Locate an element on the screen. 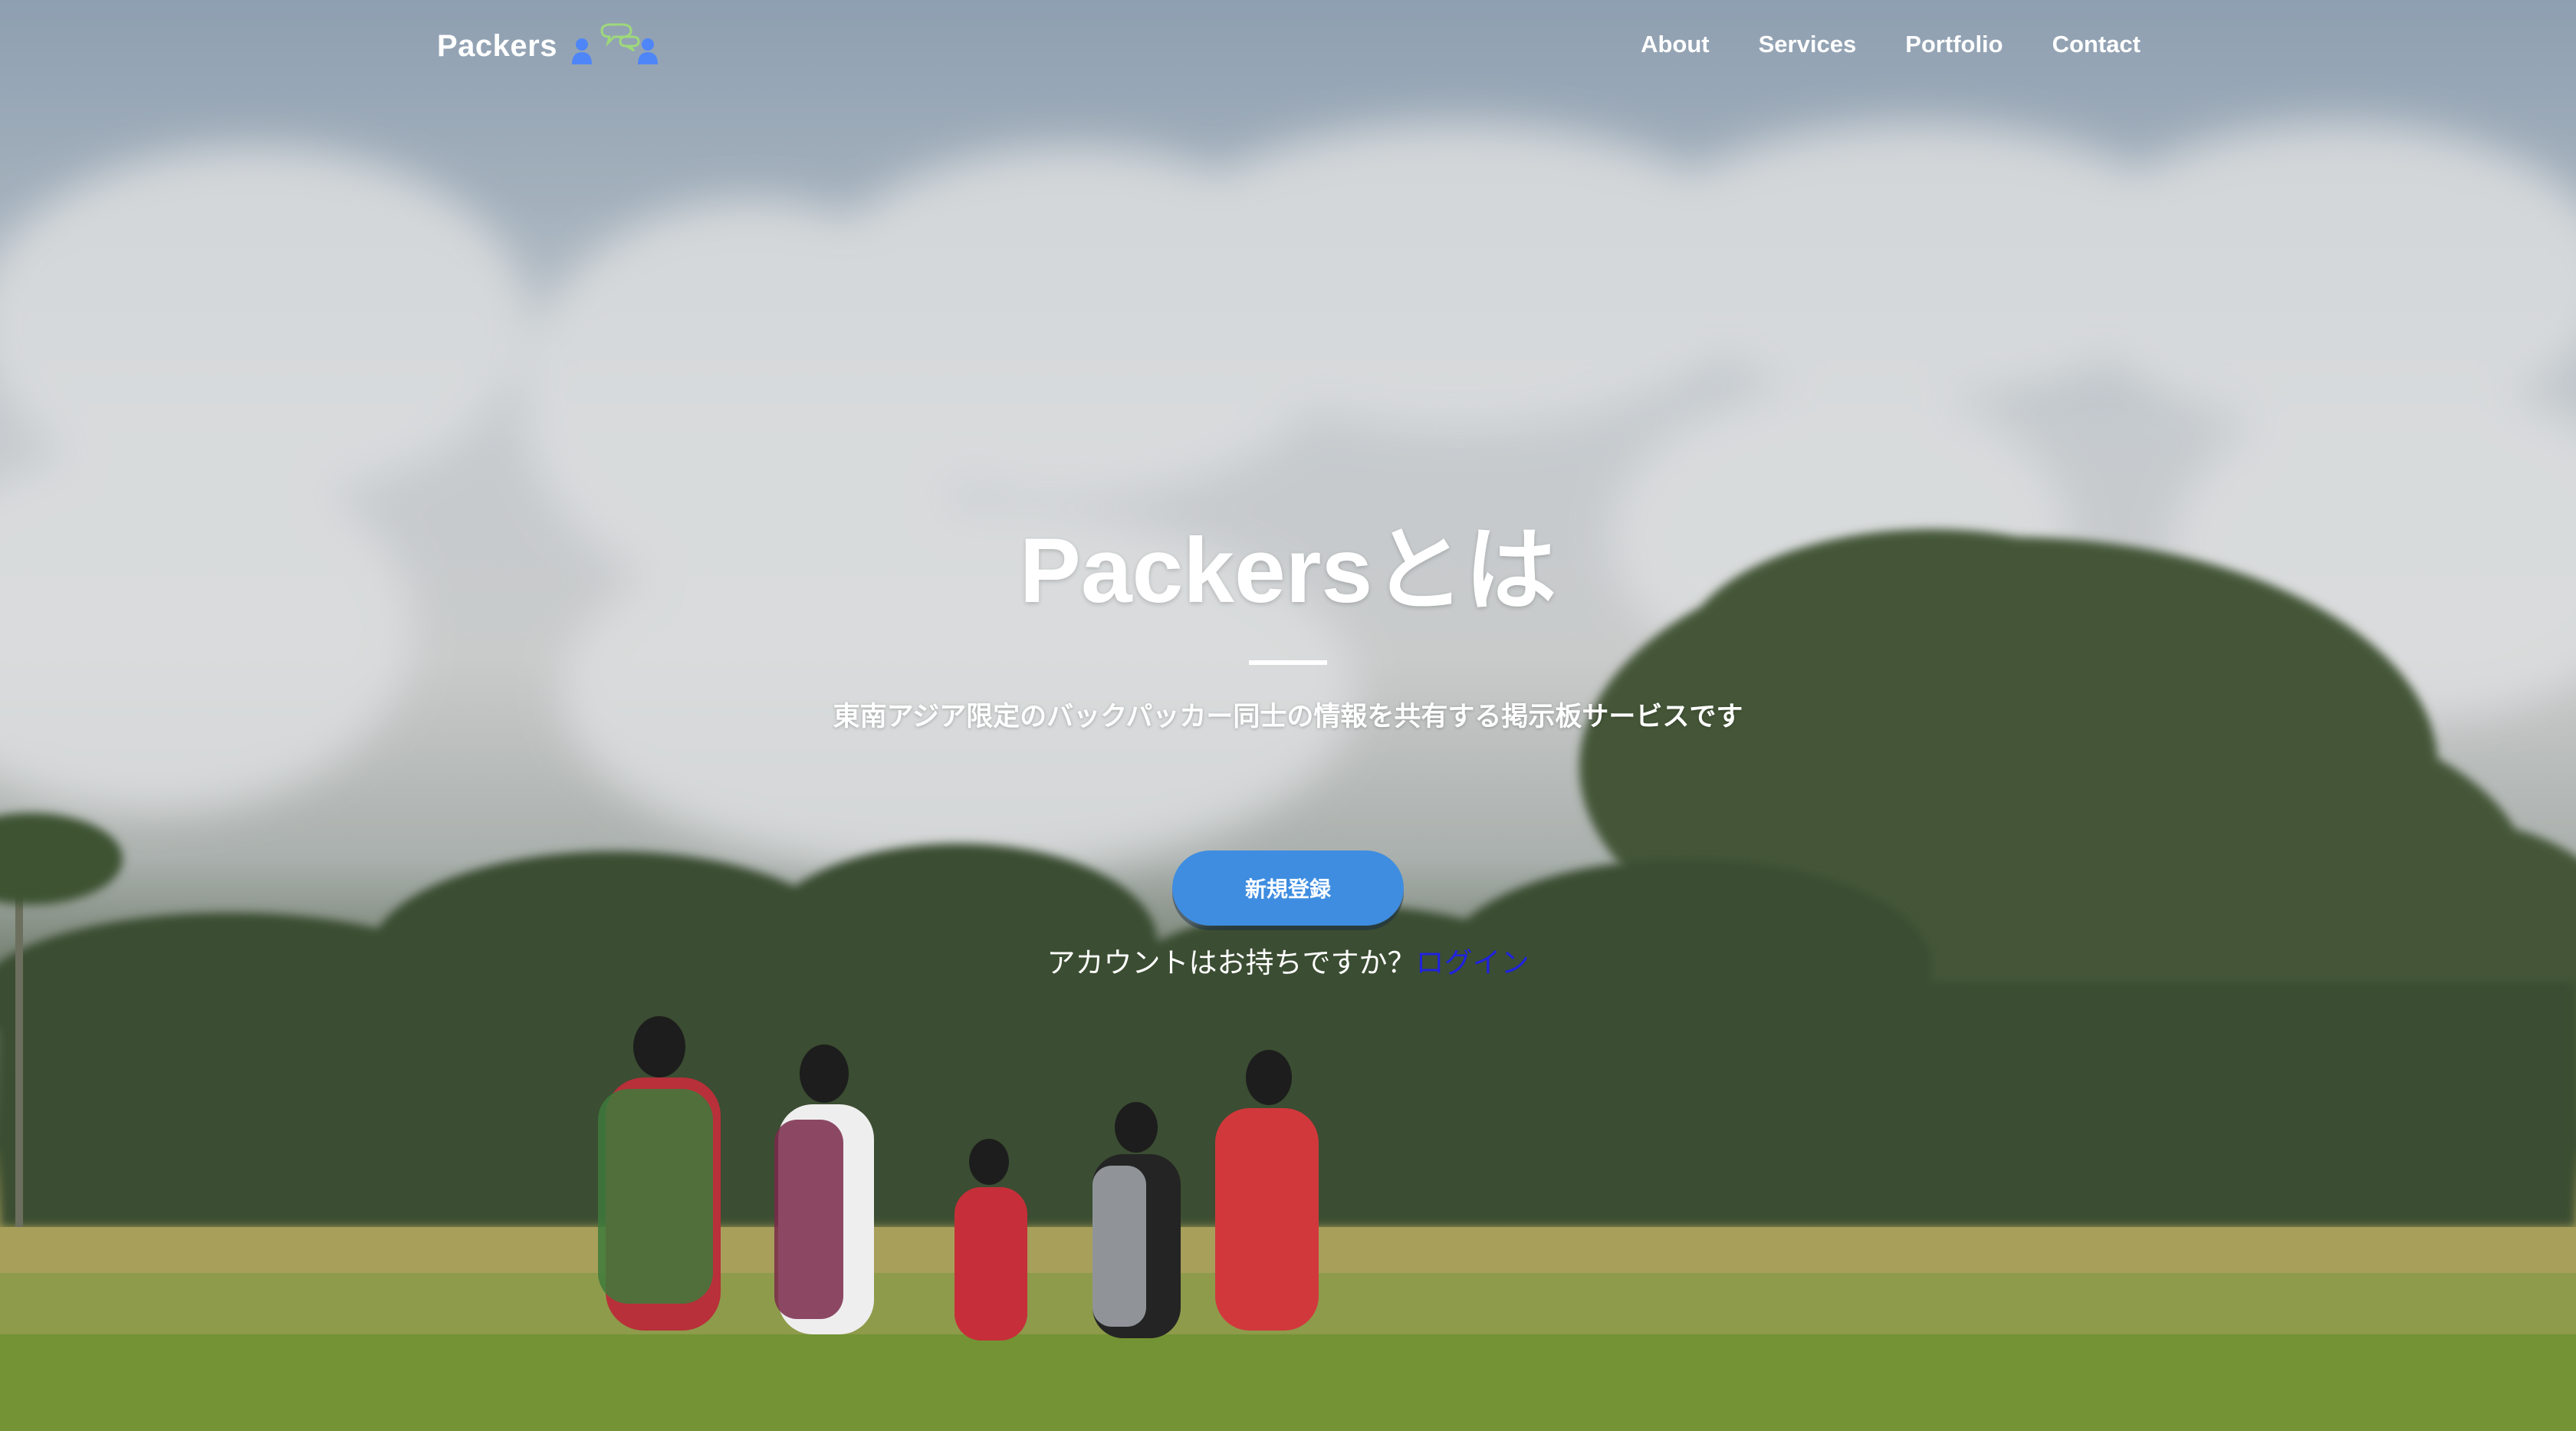  hero-title: Packersとは is located at coordinates (1288, 570).